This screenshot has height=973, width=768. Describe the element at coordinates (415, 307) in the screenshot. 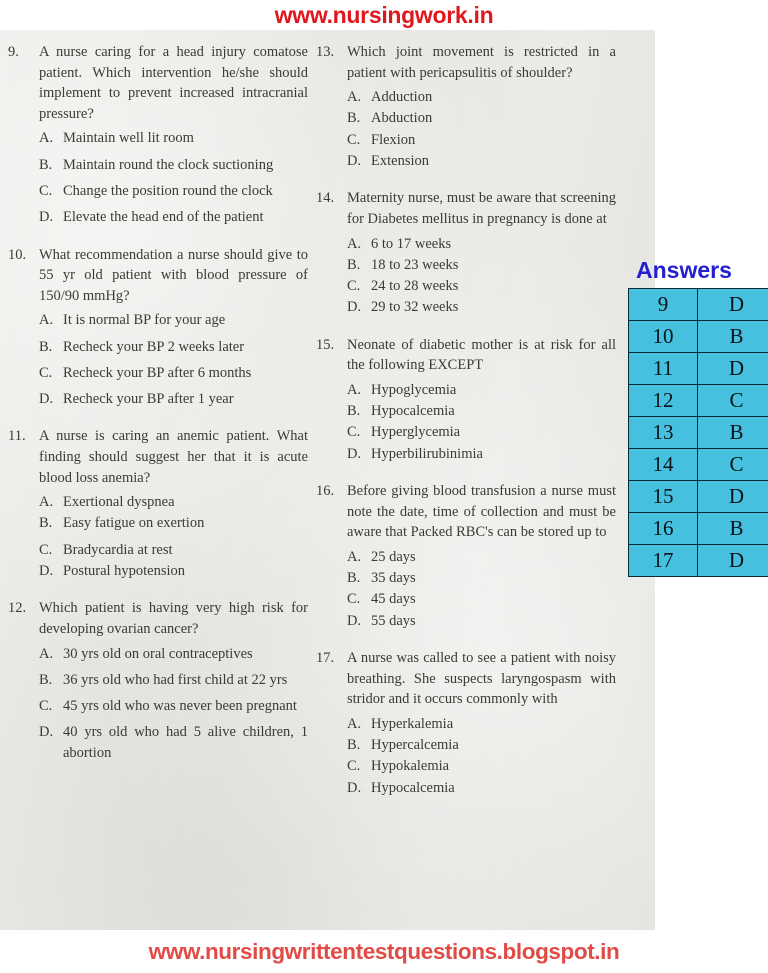

I see `option-text: 29 to 32 weeks` at that location.